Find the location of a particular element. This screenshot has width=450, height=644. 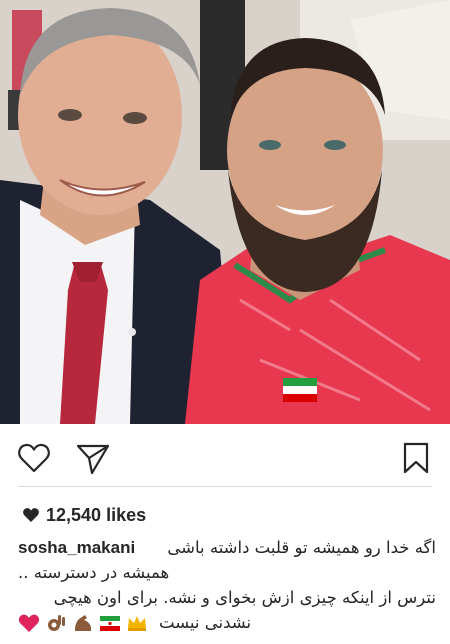

ok-hand-emoji is located at coordinates (56, 623).